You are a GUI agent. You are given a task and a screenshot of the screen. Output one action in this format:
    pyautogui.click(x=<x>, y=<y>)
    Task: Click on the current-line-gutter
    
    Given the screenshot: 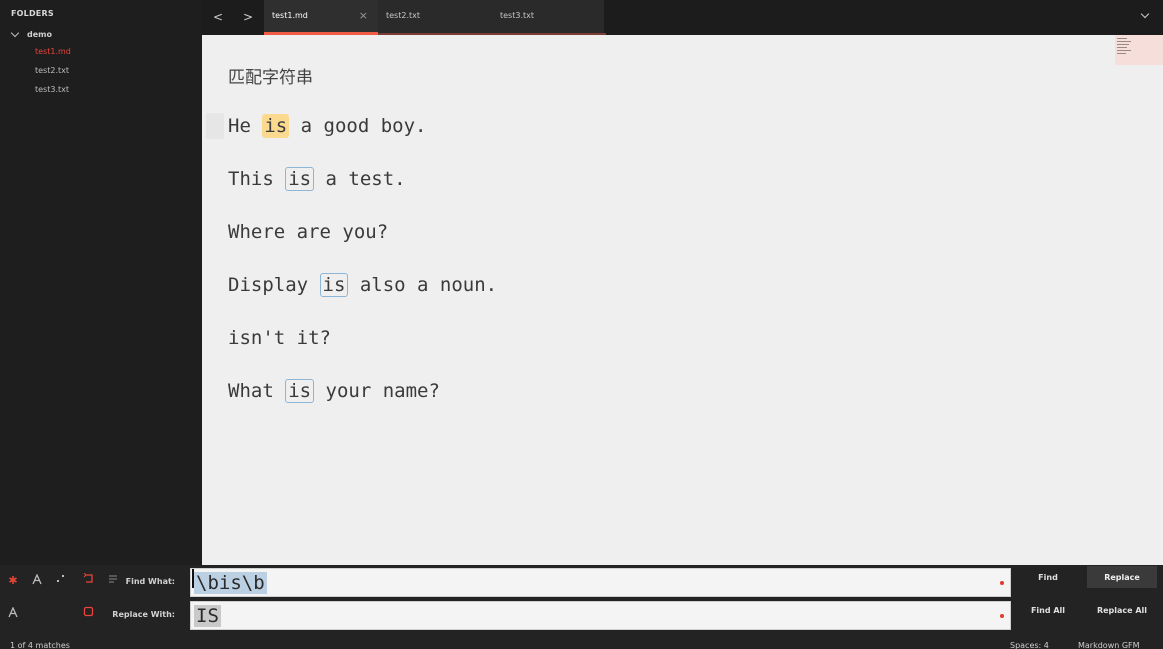 What is the action you would take?
    pyautogui.click(x=215, y=126)
    